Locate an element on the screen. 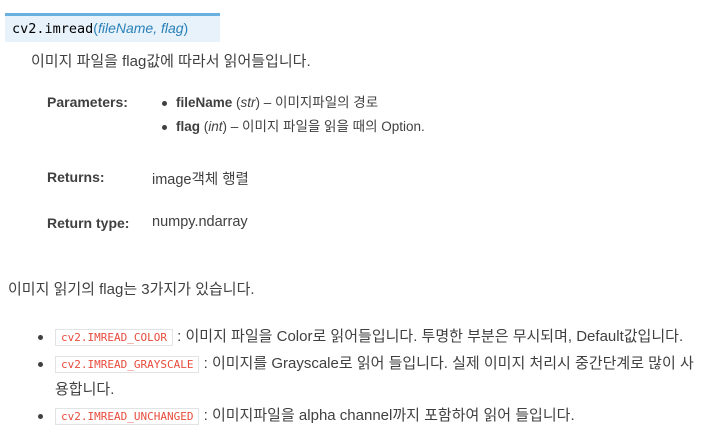 The height and width of the screenshot is (446, 709). param-item: flag (int) – 이미지 파일을 읽을 때의 Option. is located at coordinates (293, 130).